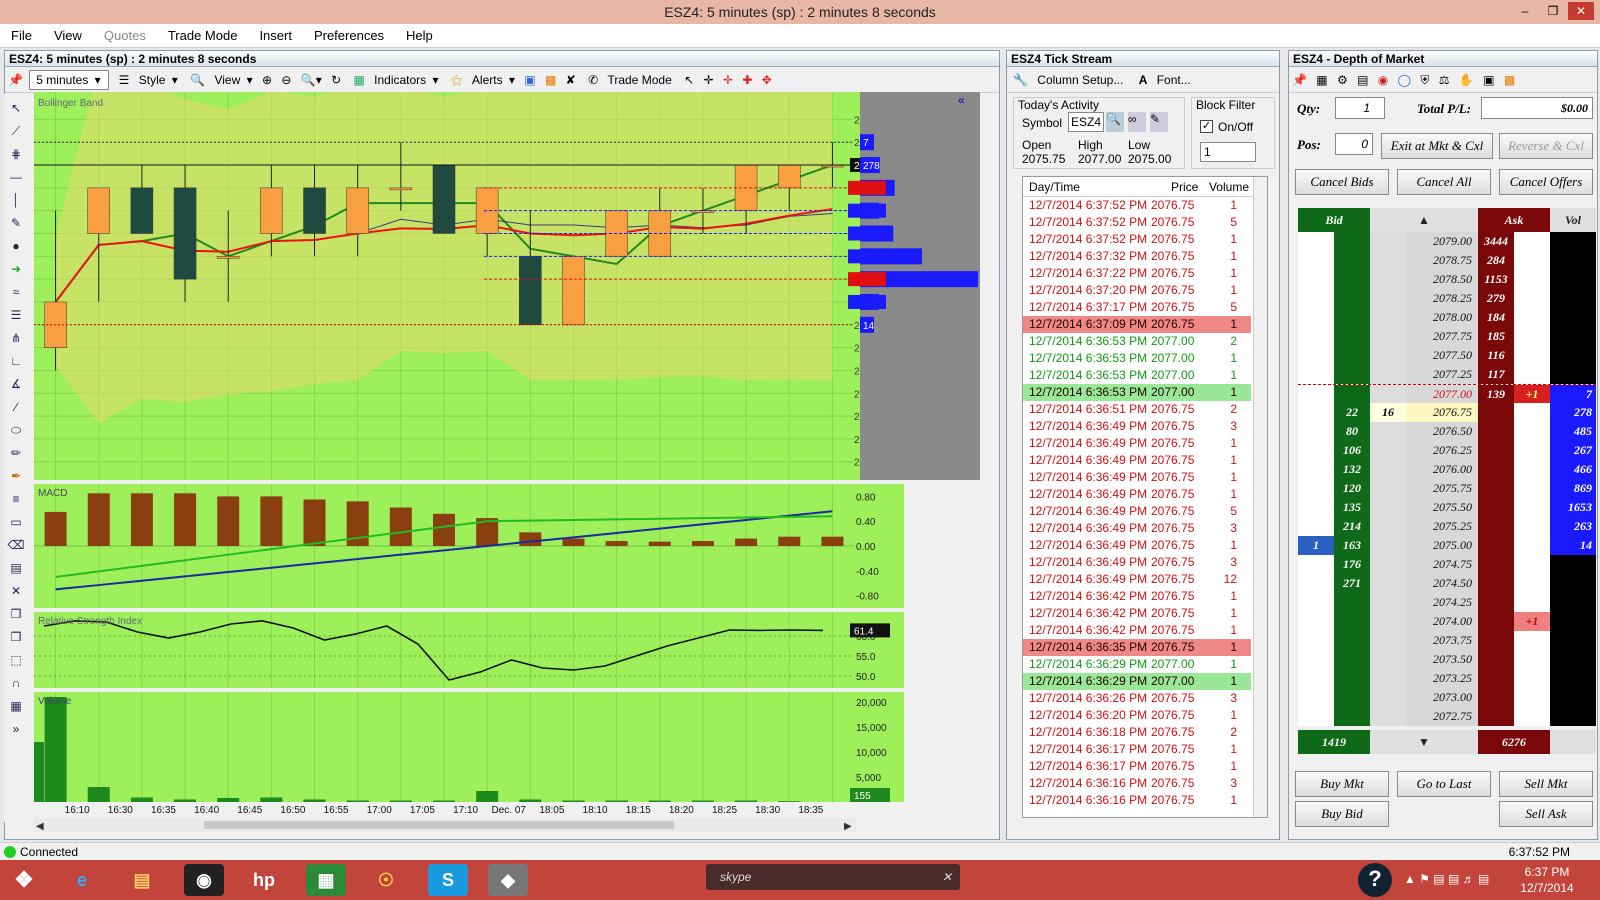 Image resolution: width=1600 pixels, height=900 pixels. I want to click on expand-icon: », so click(16, 729).